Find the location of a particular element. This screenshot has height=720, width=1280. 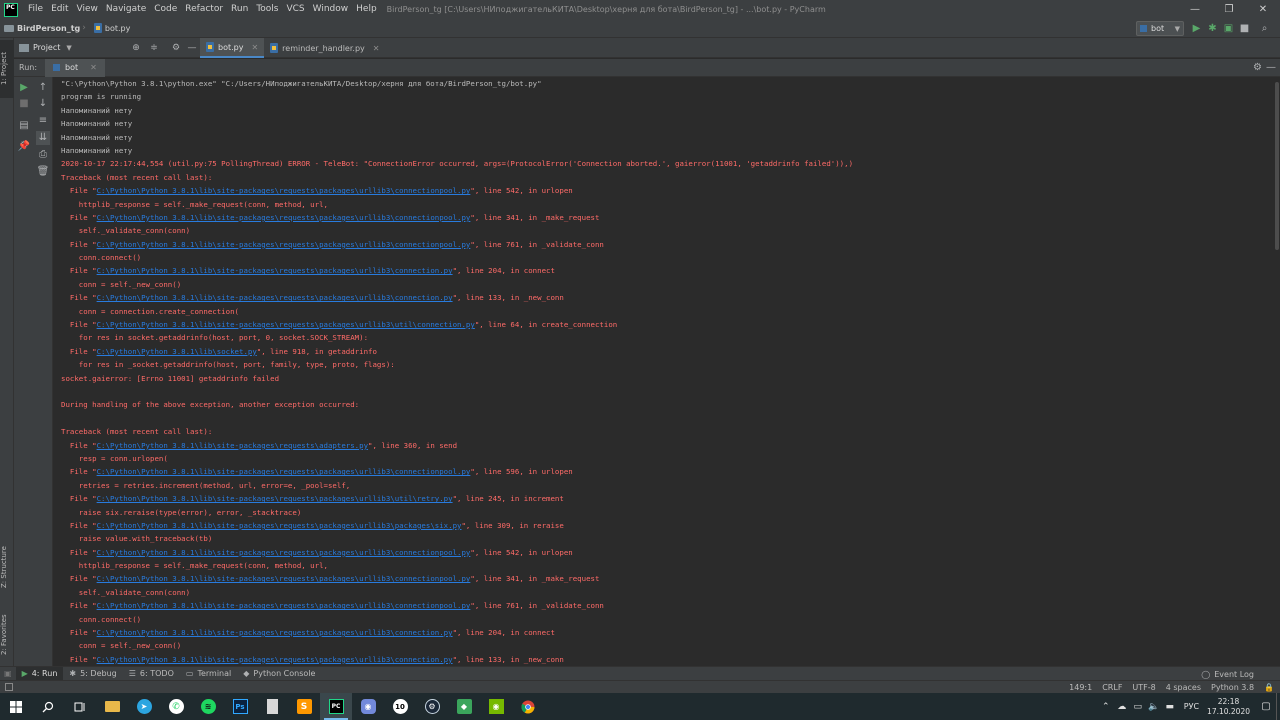

toolwin-todo: ☰ 6: TODO is located at coordinates (151, 674).